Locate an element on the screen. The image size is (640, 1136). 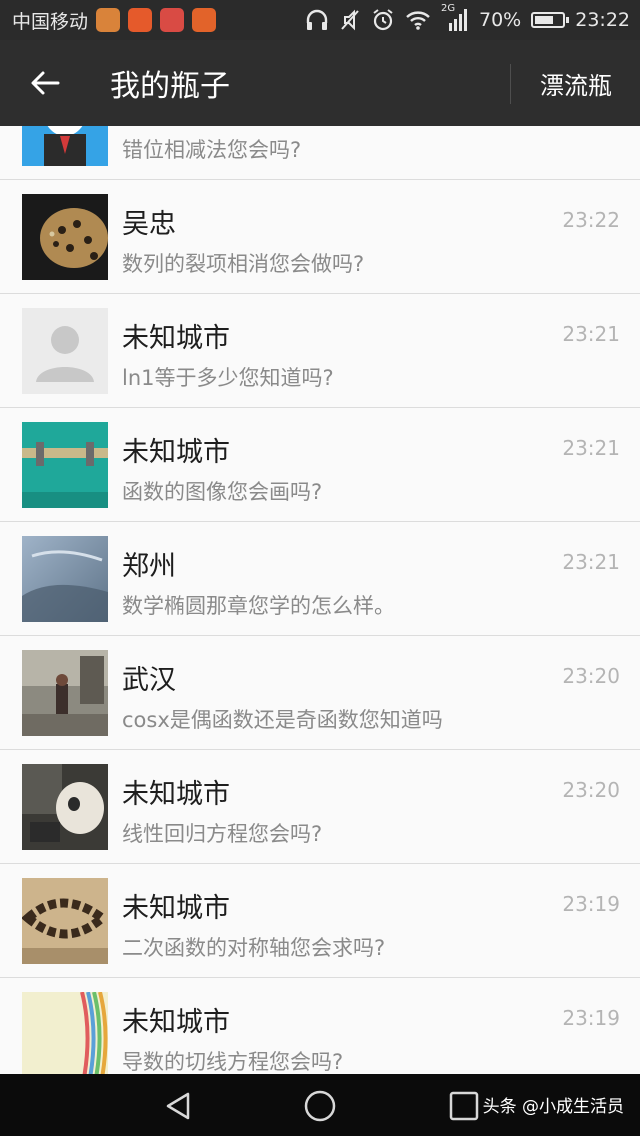
list-item: 郑州 数学椭圆那章您学的怎么样。 23:21 is located at coordinates (320, 579).